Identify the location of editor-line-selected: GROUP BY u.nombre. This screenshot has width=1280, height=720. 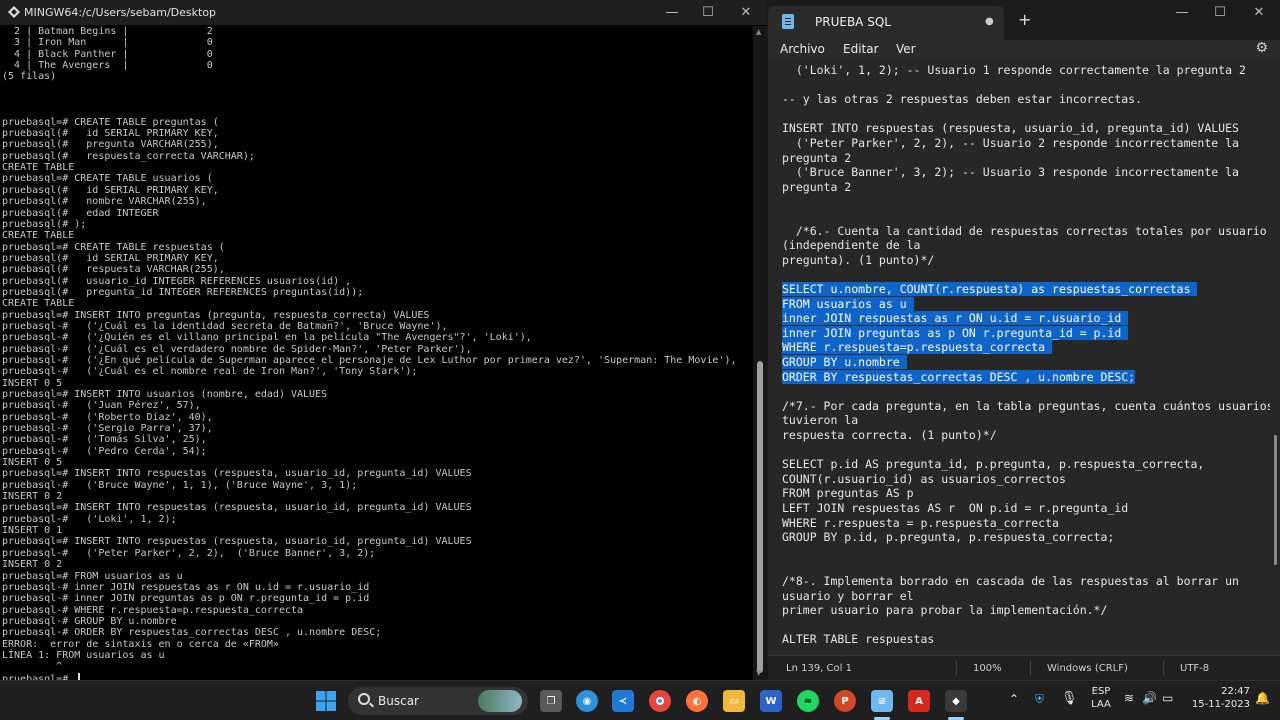
(844, 362).